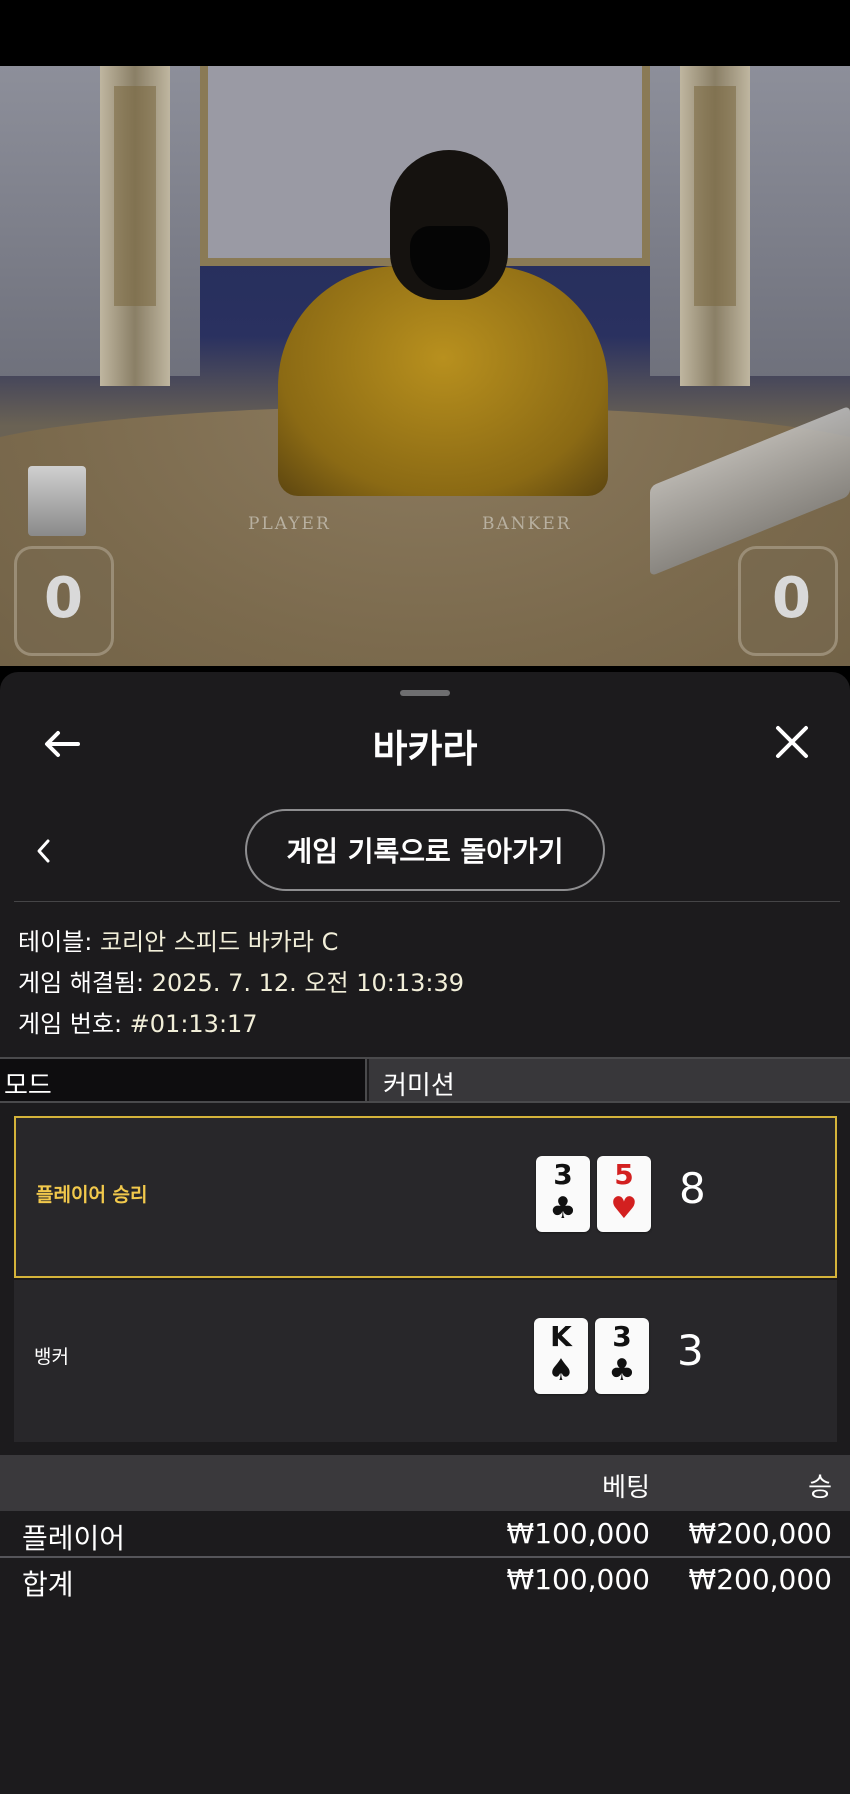  Describe the element at coordinates (791, 598) in the screenshot. I see `score-right: 0` at that location.